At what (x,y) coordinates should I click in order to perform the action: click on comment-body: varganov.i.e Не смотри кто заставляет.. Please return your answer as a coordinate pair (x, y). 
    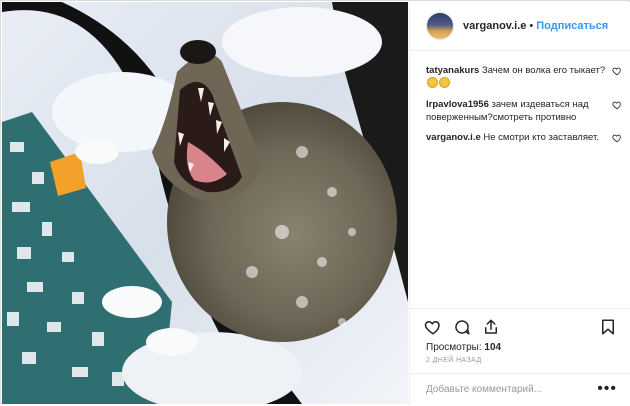
    Looking at the image, I should click on (517, 137).